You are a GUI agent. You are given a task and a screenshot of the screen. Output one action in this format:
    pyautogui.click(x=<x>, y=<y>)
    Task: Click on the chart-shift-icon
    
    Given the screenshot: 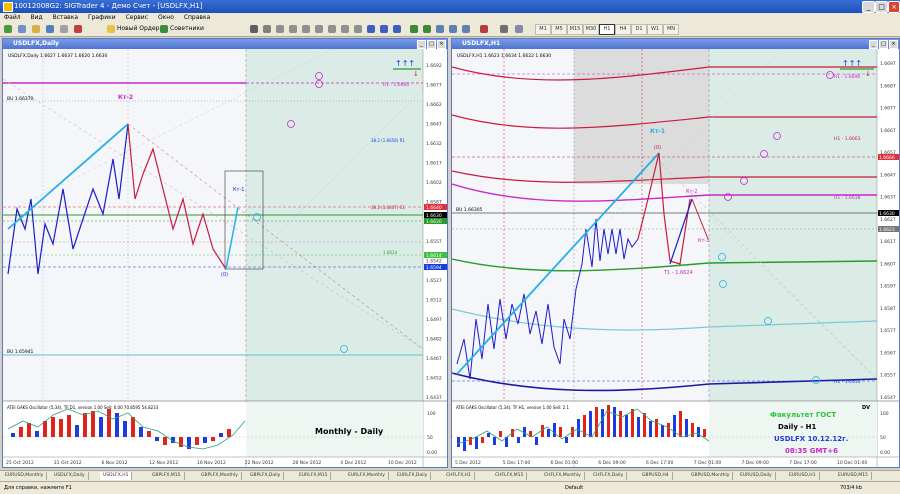 What is the action you would take?
    pyautogui.click(x=466, y=29)
    